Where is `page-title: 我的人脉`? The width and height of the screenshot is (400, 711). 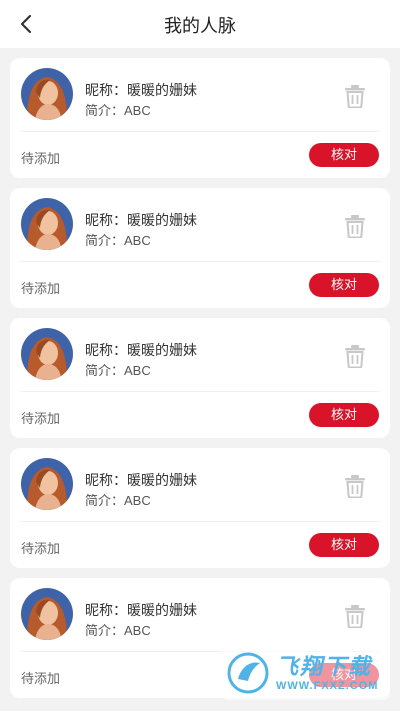
page-title: 我的人脉 is located at coordinates (200, 26).